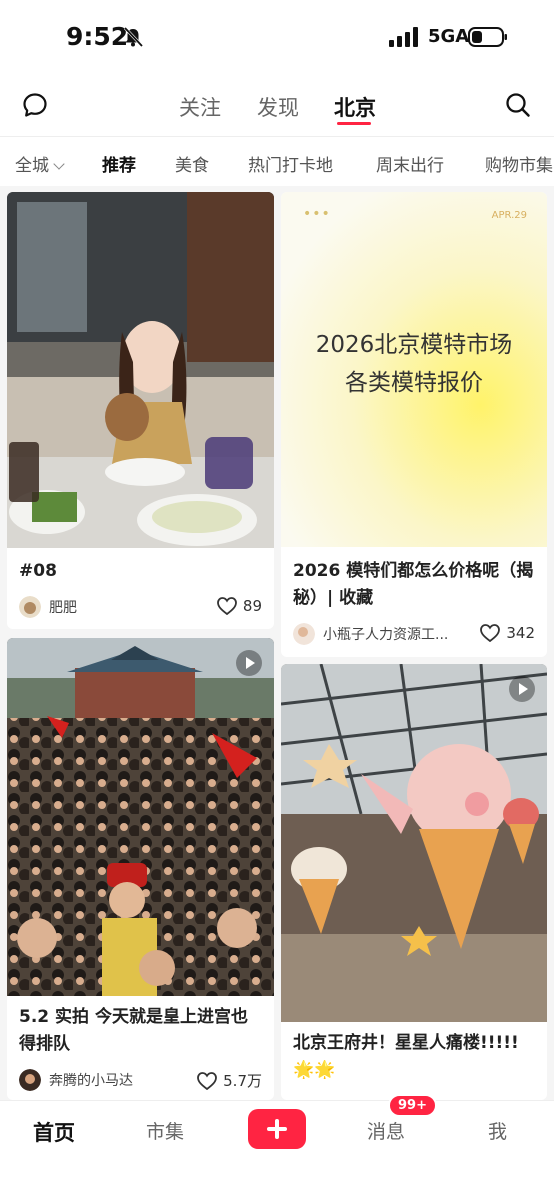 This screenshot has width=554, height=1200. Describe the element at coordinates (140, 817) in the screenshot. I see `post-image-crowd` at that location.